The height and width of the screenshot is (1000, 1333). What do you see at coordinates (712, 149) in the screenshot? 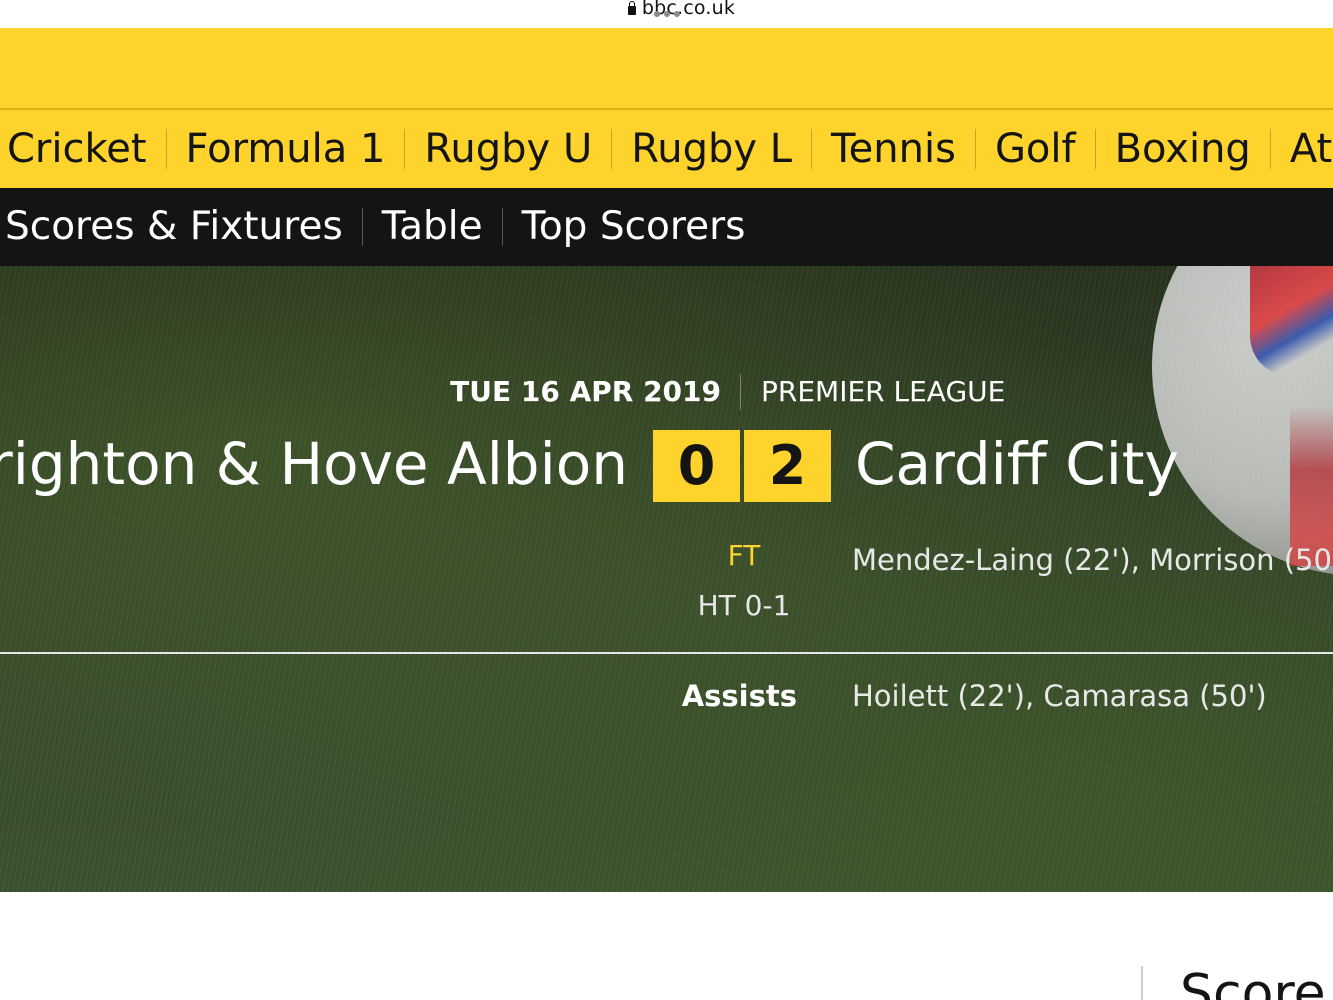
I see `sport-nav-rugby-league: Rugby L` at bounding box center [712, 149].